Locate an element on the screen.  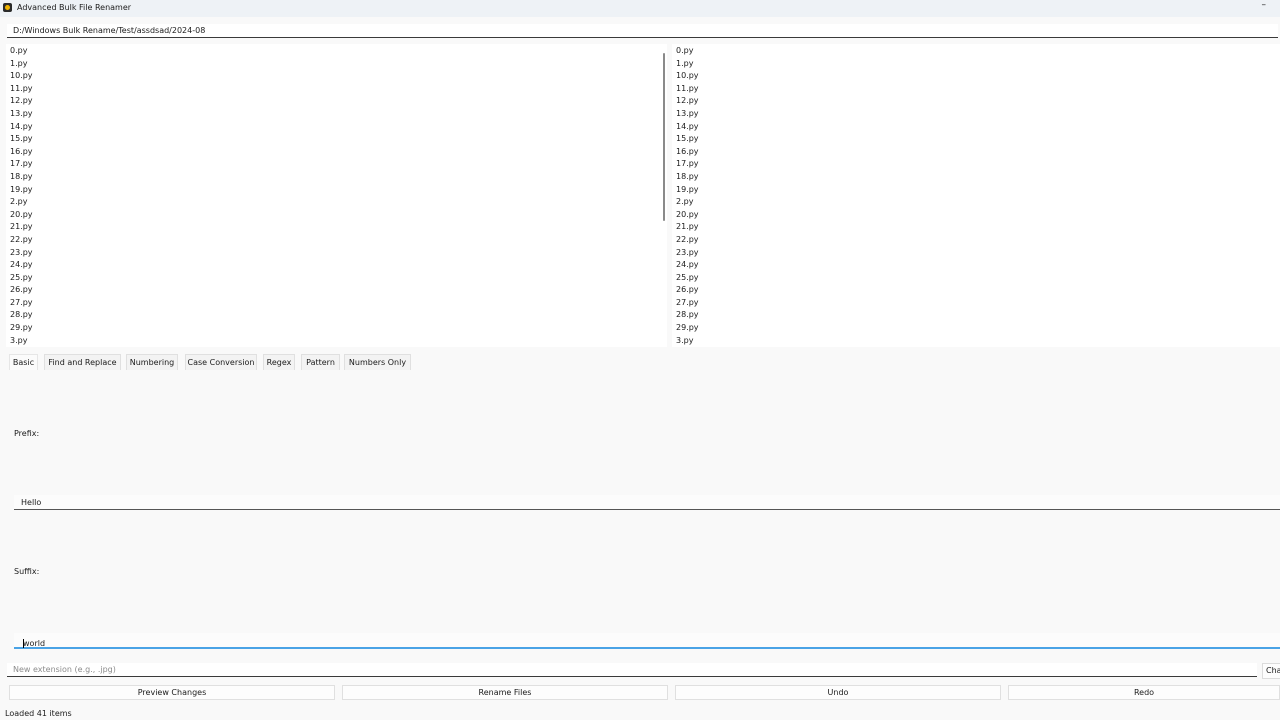
tab-case-conversion: Case Conversion is located at coordinates (221, 362).